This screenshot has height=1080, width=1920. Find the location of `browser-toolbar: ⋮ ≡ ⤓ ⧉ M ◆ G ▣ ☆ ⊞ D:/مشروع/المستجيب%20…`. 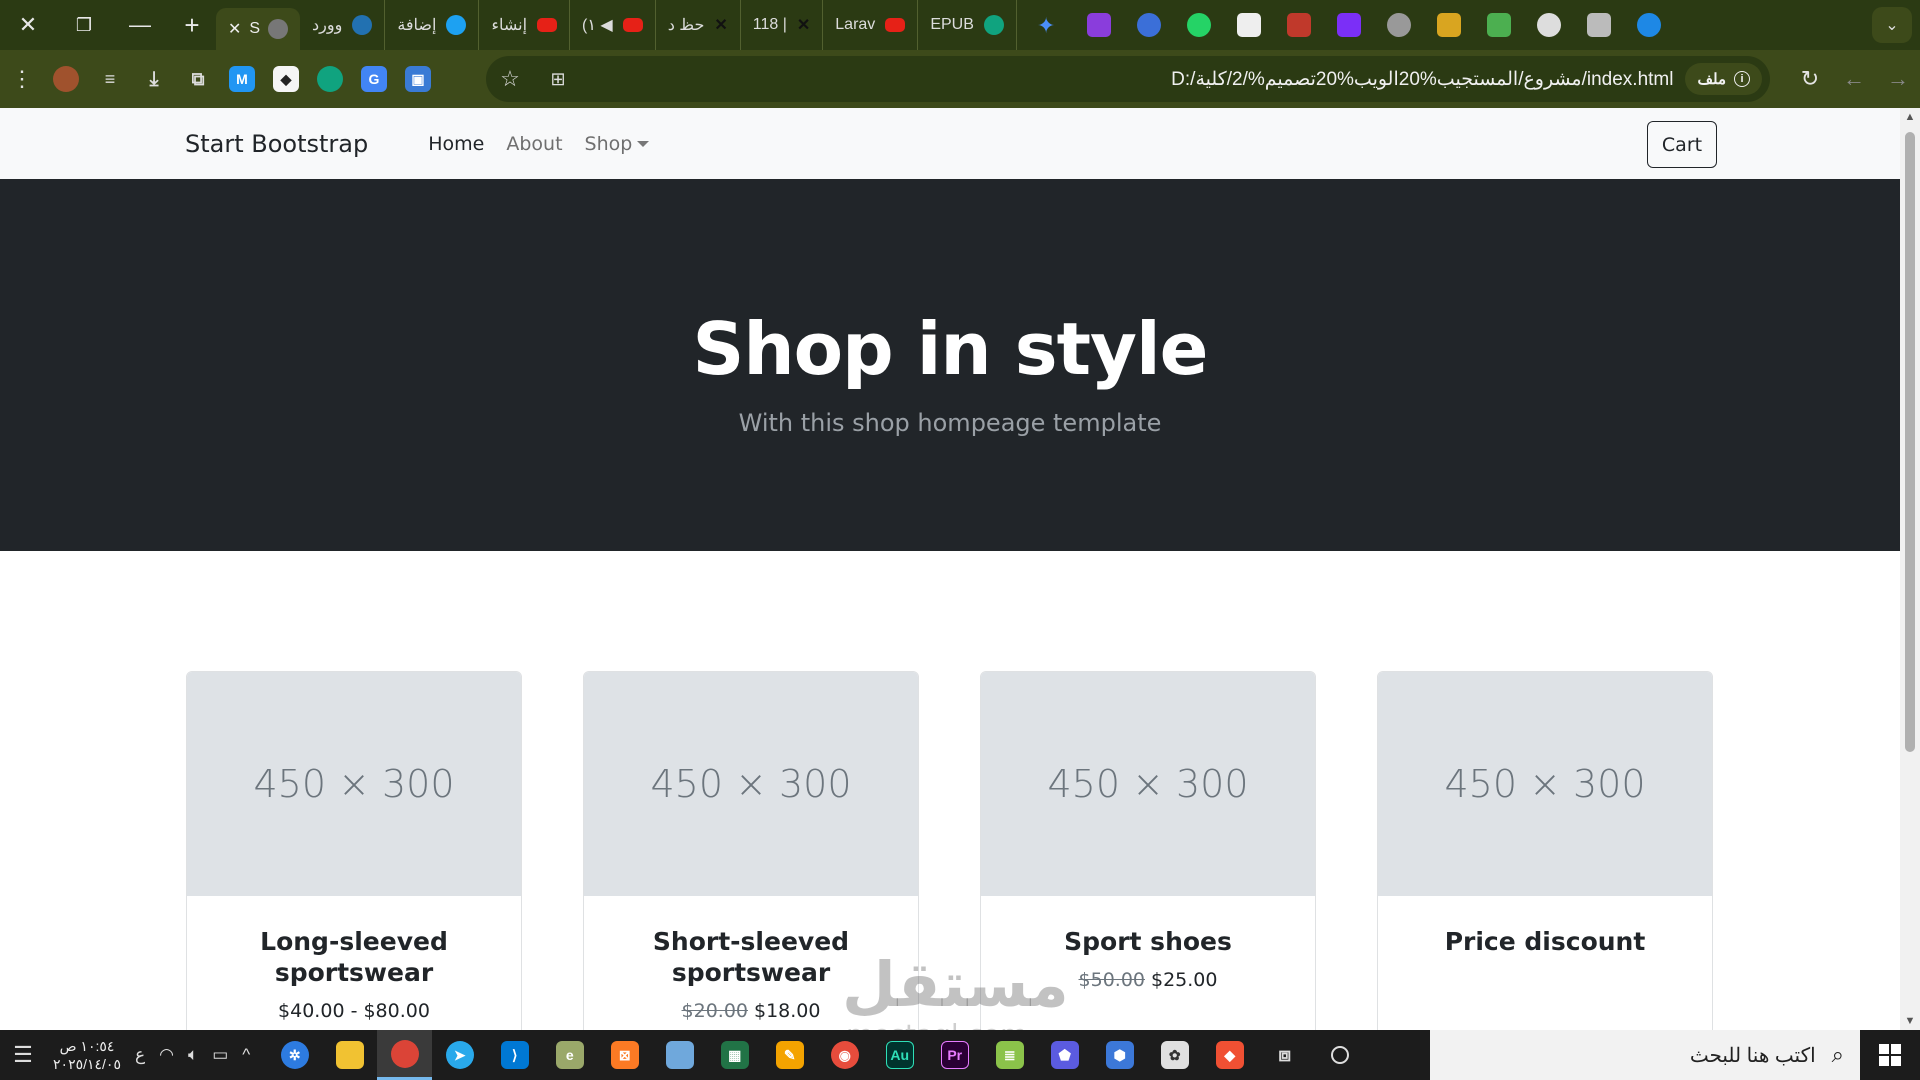

browser-toolbar: ⋮ ≡ ⤓ ⧉ M ◆ G ▣ ☆ ⊞ D:/مشروع/المستجيب%20… is located at coordinates (960, 79).